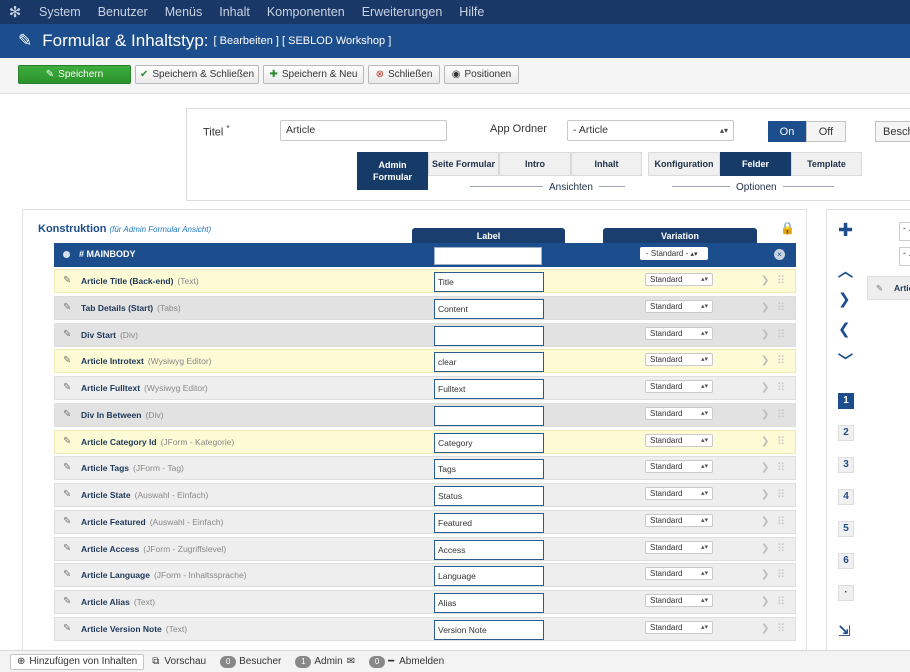 The width and height of the screenshot is (910, 672). What do you see at coordinates (392, 171) in the screenshot?
I see `tab-admin-form: Admin Formular` at bounding box center [392, 171].